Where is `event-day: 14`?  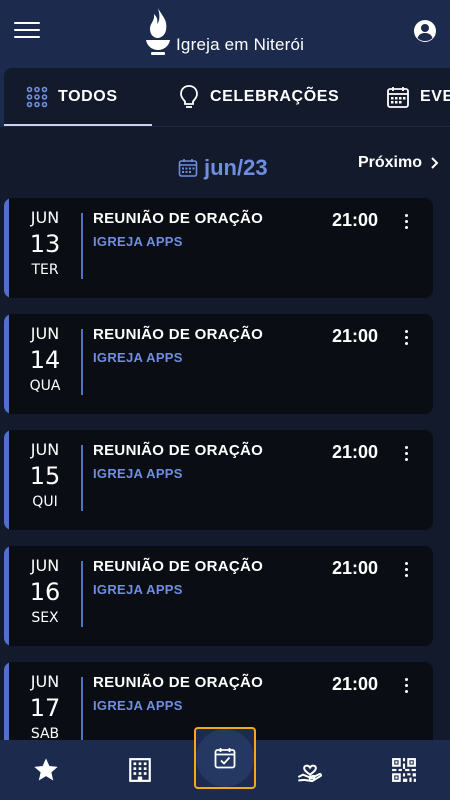 event-day: 14 is located at coordinates (45, 360).